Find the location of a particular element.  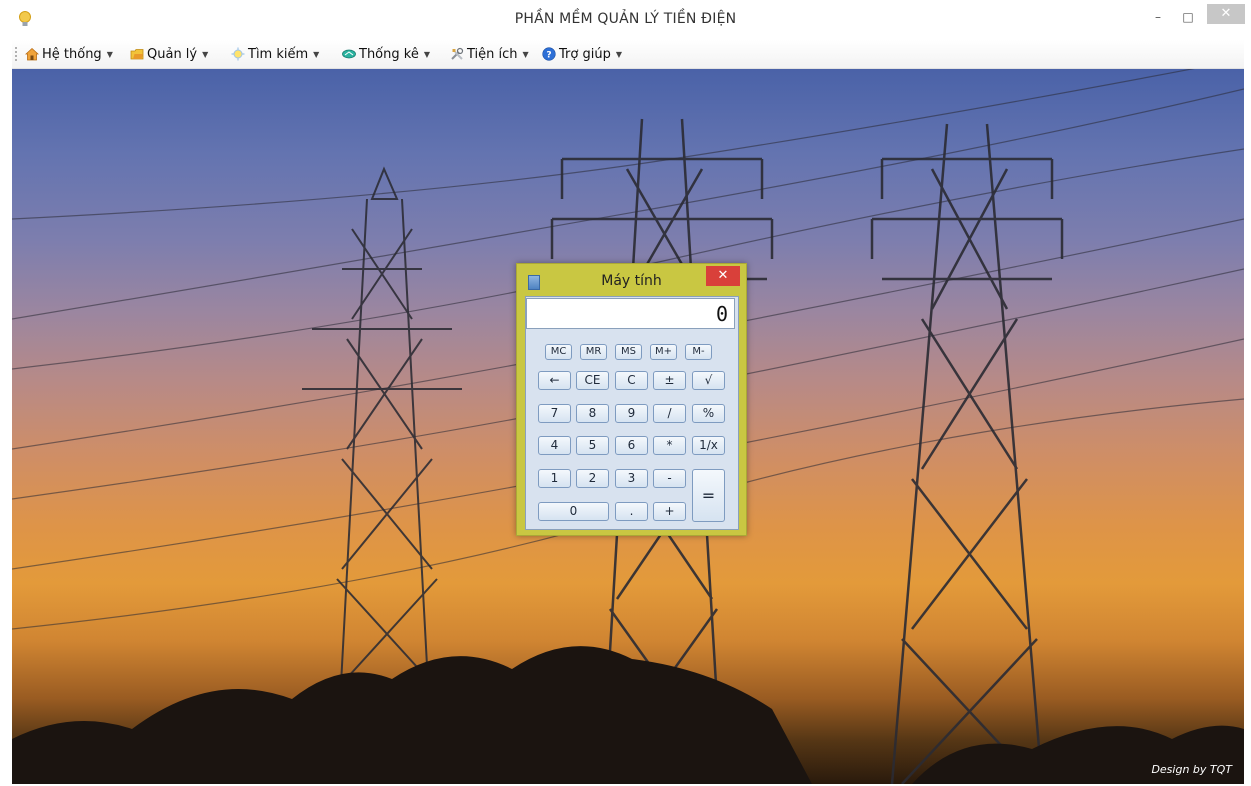

key-add: + is located at coordinates (669, 511).